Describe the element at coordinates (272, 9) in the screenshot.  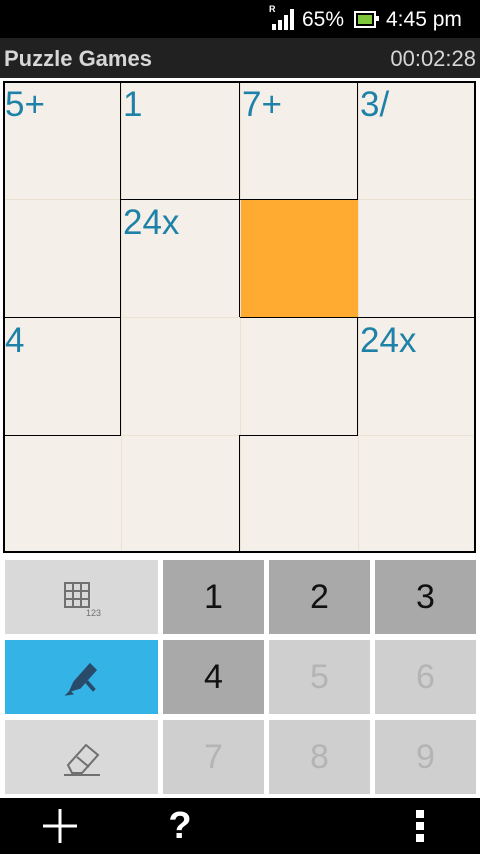
I see `roaming-indicator: R` at that location.